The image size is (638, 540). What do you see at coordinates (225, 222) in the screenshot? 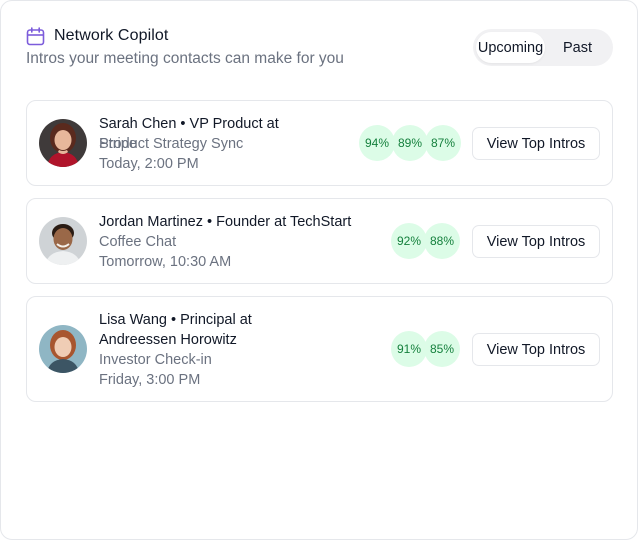
I see `contact-name: Jordan Martinez • Founder at TechStart` at bounding box center [225, 222].